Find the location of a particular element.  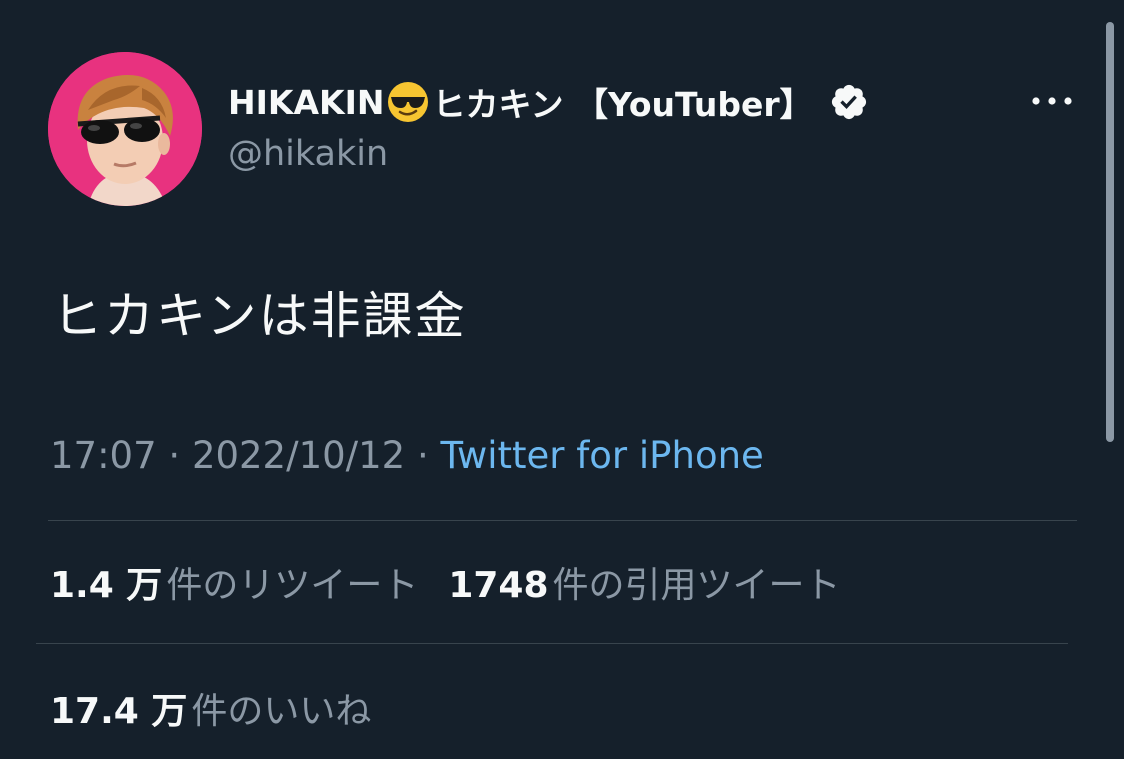

retweets-stat: 1.4 万 件のリツイート is located at coordinates (234, 582).